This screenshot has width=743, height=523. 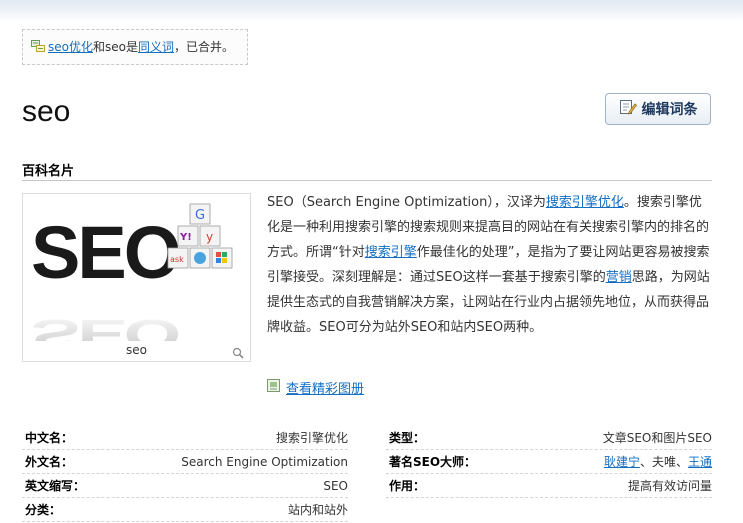 What do you see at coordinates (38, 48) in the screenshot?
I see `merge-icon` at bounding box center [38, 48].